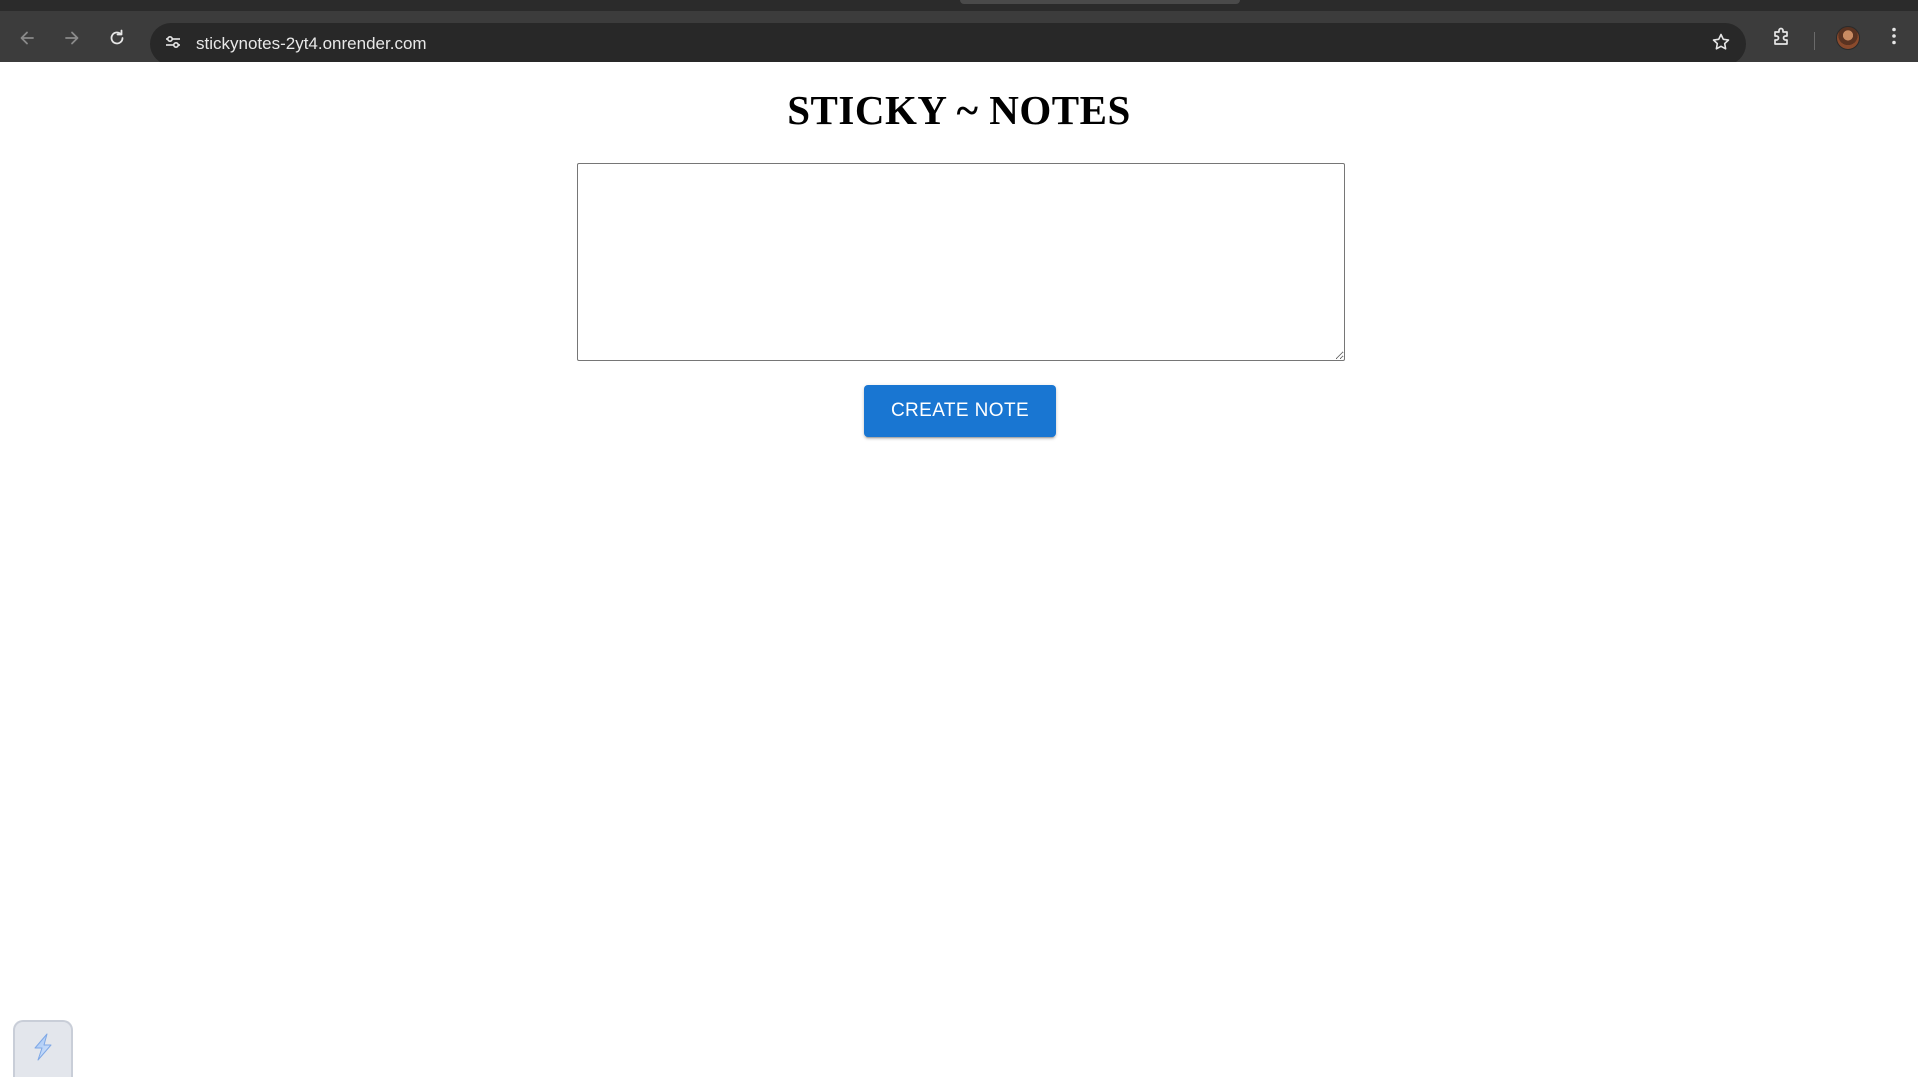  I want to click on site-info-button, so click(173, 44).